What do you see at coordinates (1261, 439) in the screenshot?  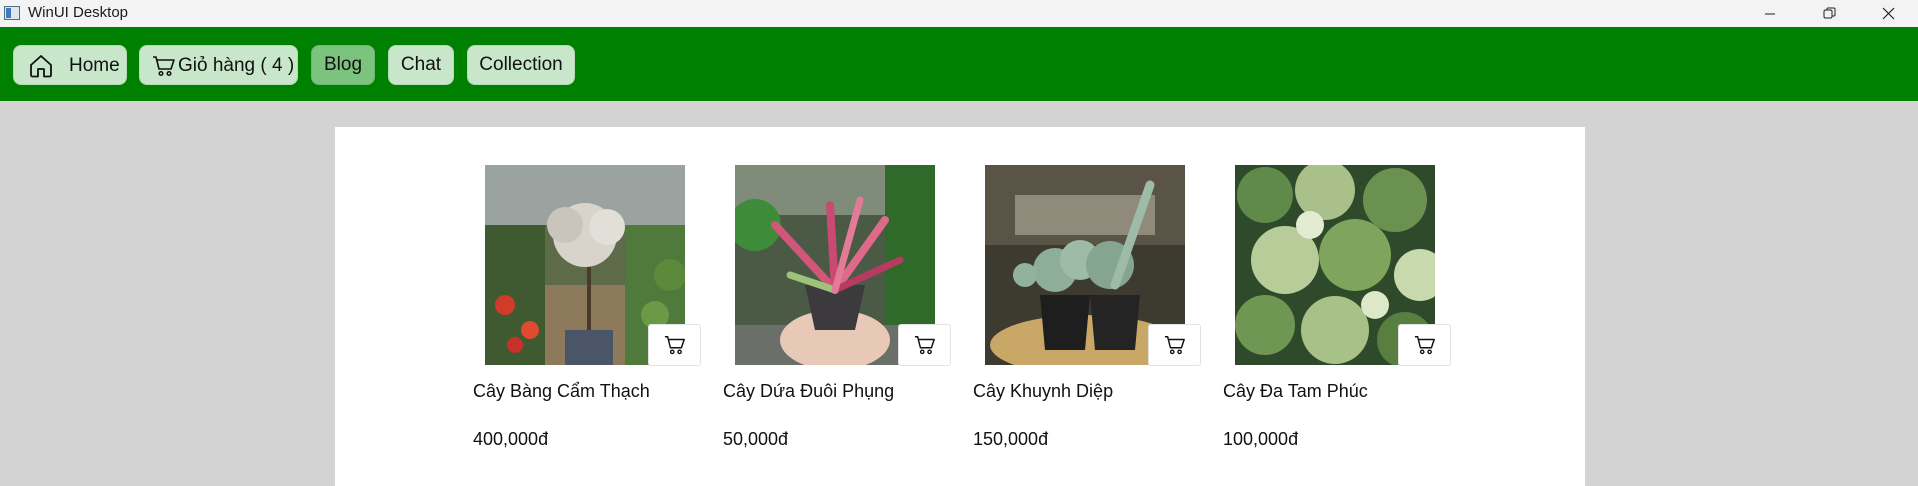 I see `product-price: 100,000đ` at bounding box center [1261, 439].